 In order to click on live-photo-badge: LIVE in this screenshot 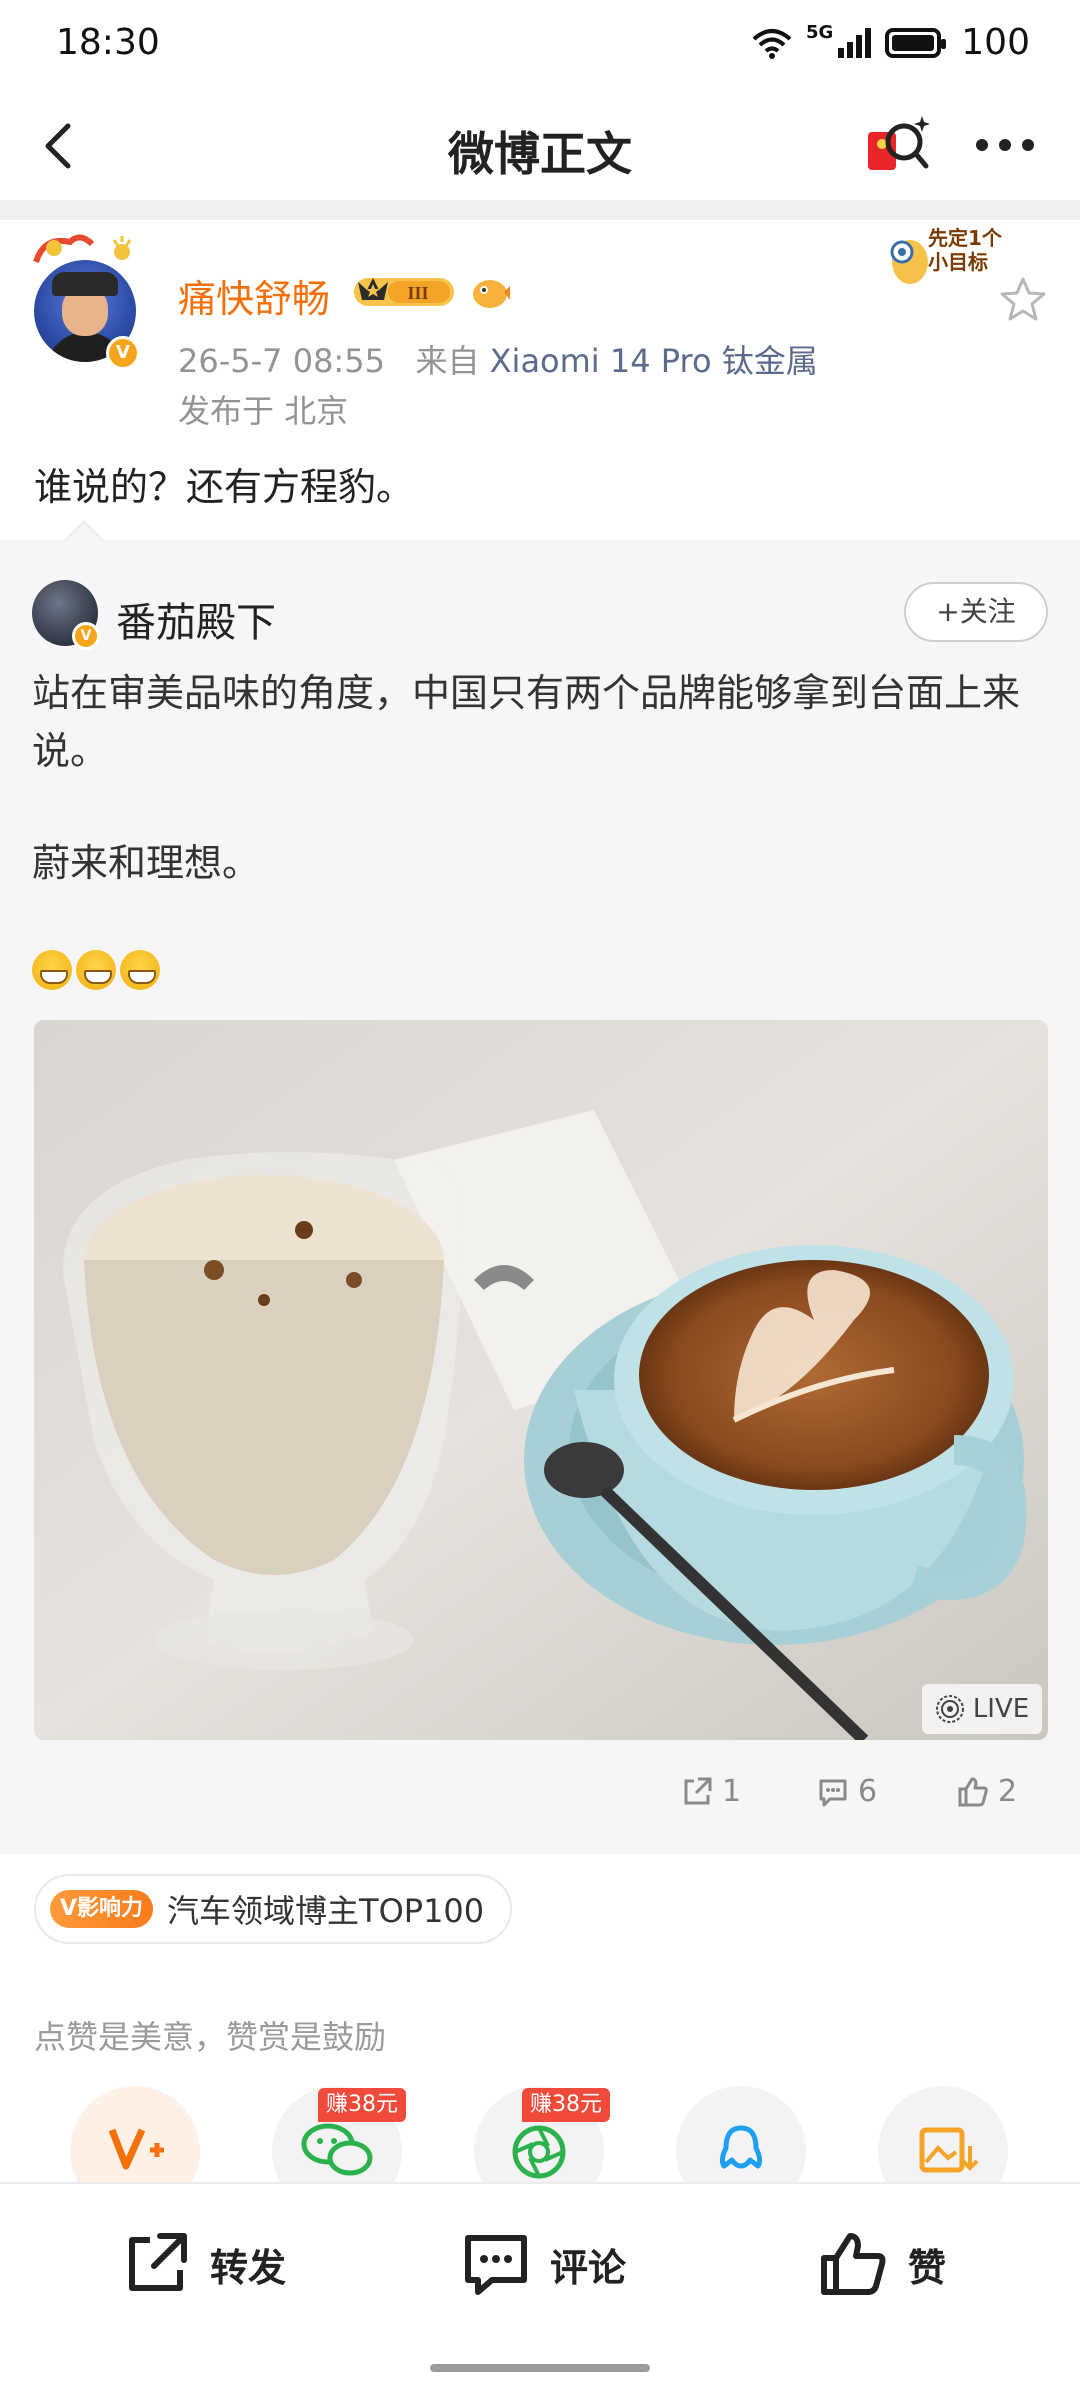, I will do `click(982, 1709)`.